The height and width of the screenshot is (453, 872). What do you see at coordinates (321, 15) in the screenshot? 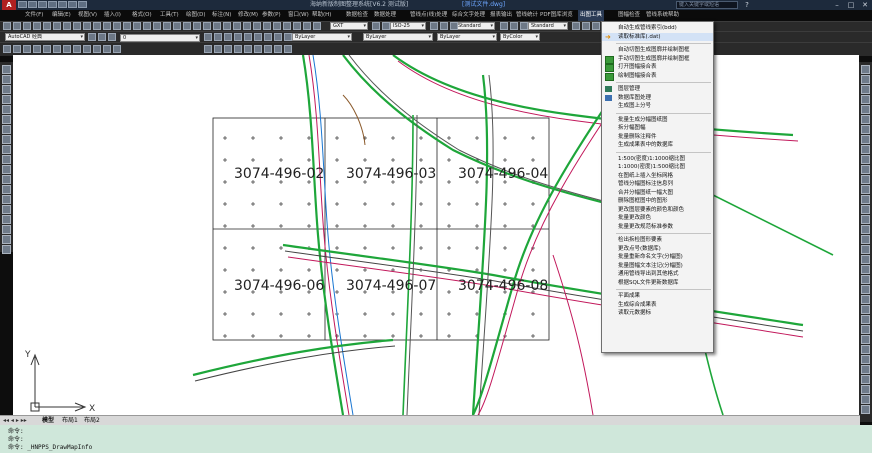
I see `menu-item: 帮助(H)` at bounding box center [321, 15].